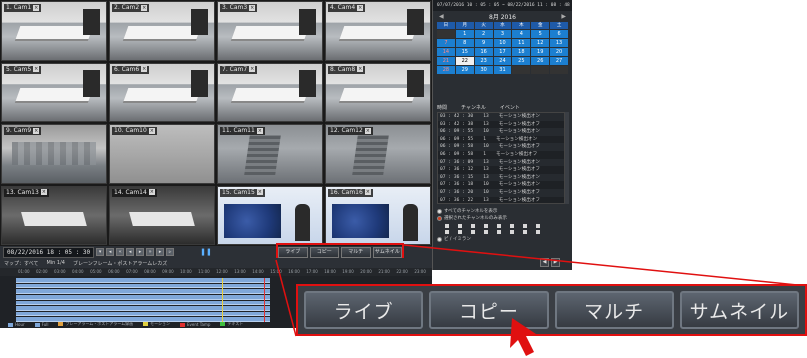 This screenshot has width=807, height=358. Describe the element at coordinates (521, 43) in the screenshot. I see `calendar-day: 11` at that location.